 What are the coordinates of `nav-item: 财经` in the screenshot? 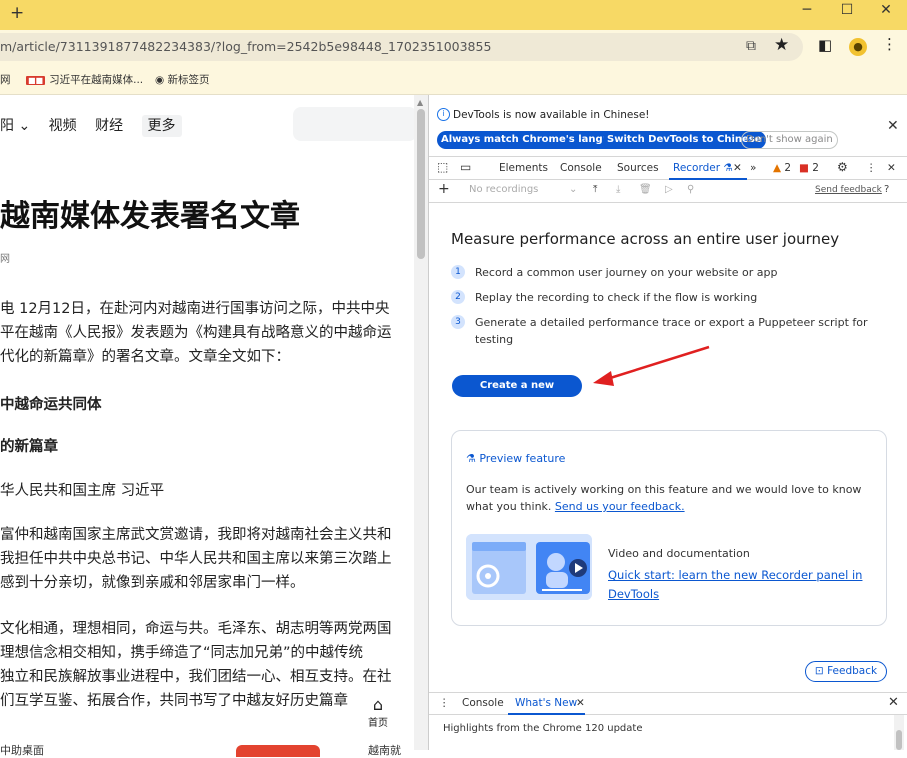 It's located at (109, 126).